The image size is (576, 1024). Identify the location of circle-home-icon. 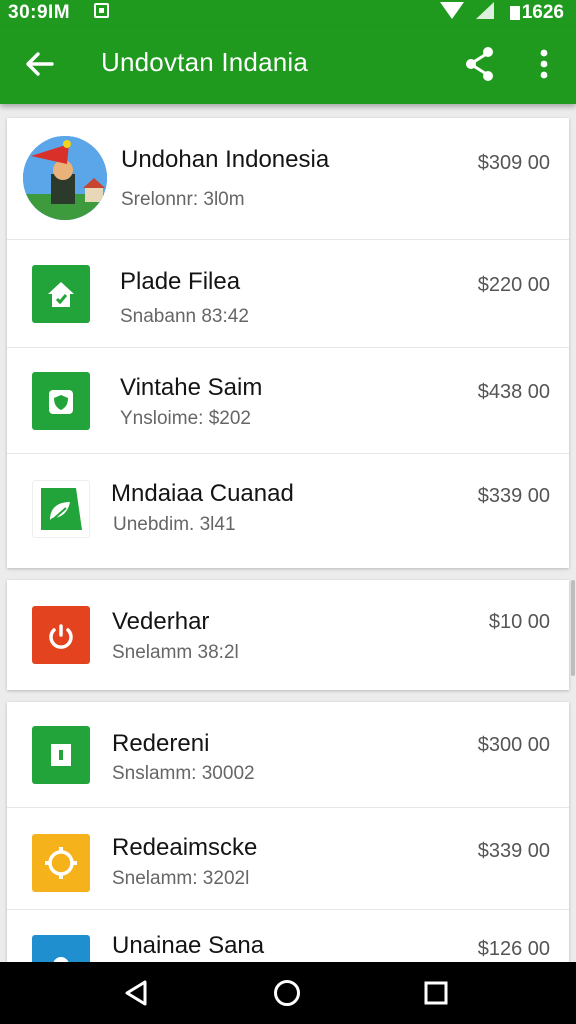
(287, 993).